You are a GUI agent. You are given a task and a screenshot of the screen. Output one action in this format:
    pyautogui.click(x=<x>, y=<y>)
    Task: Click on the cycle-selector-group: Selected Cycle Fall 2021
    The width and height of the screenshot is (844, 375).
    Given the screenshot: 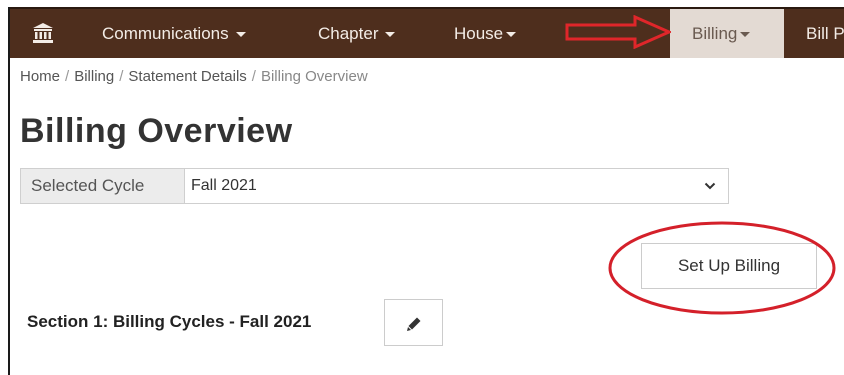 What is the action you would take?
    pyautogui.click(x=374, y=186)
    